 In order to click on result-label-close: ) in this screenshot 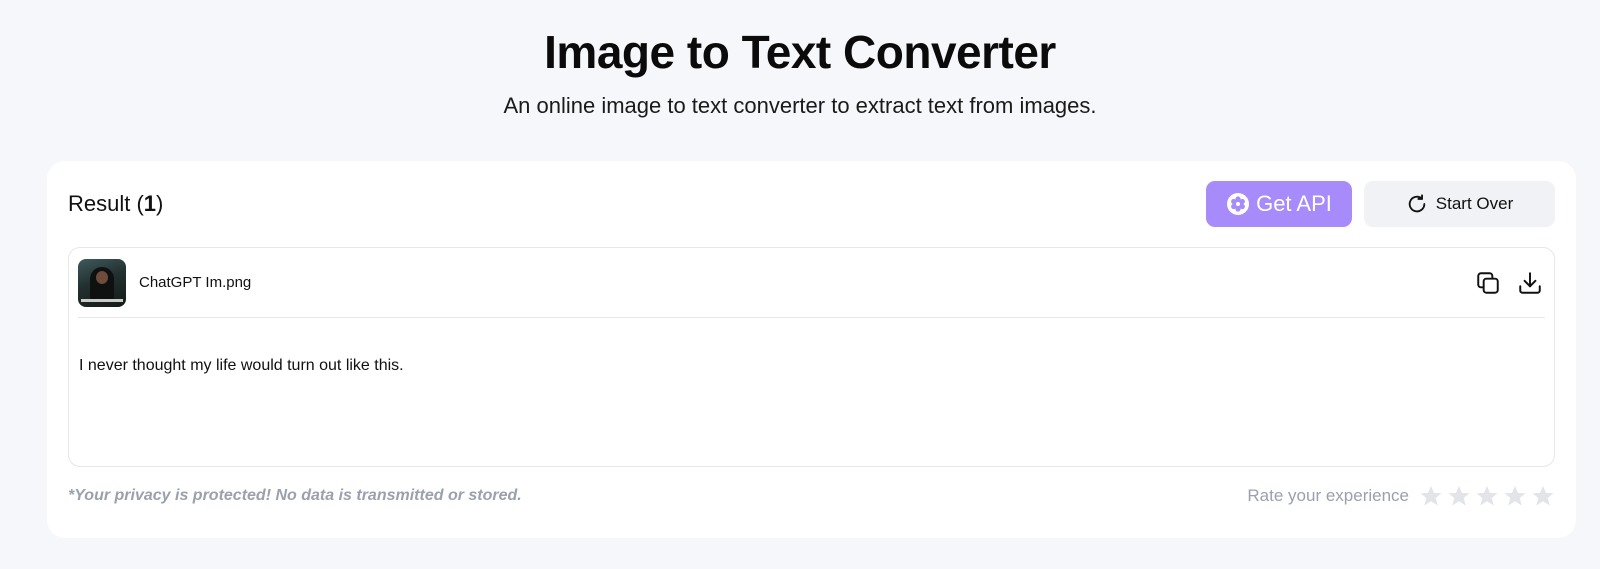, I will do `click(160, 203)`.